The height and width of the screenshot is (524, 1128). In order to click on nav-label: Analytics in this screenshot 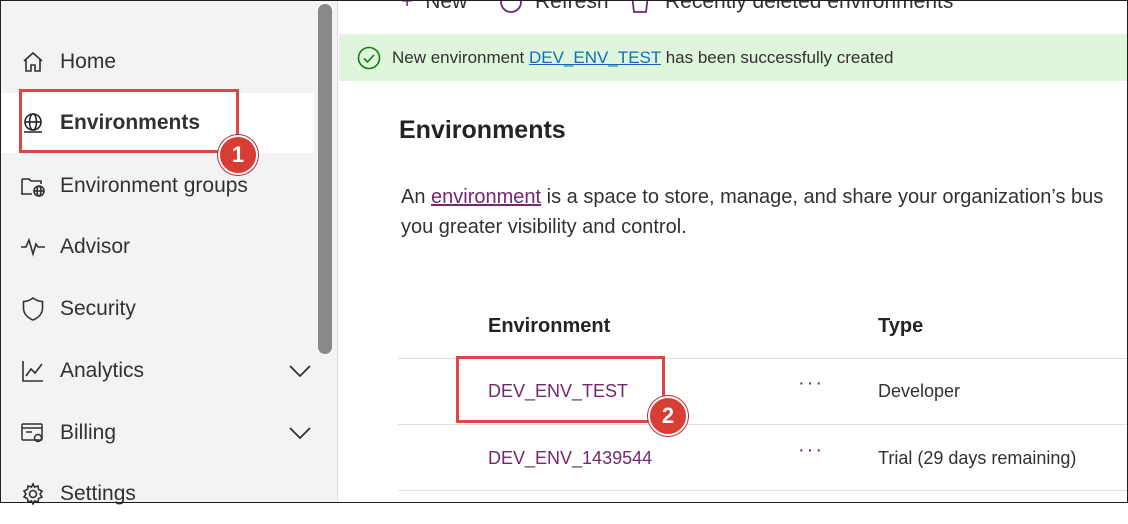, I will do `click(102, 370)`.